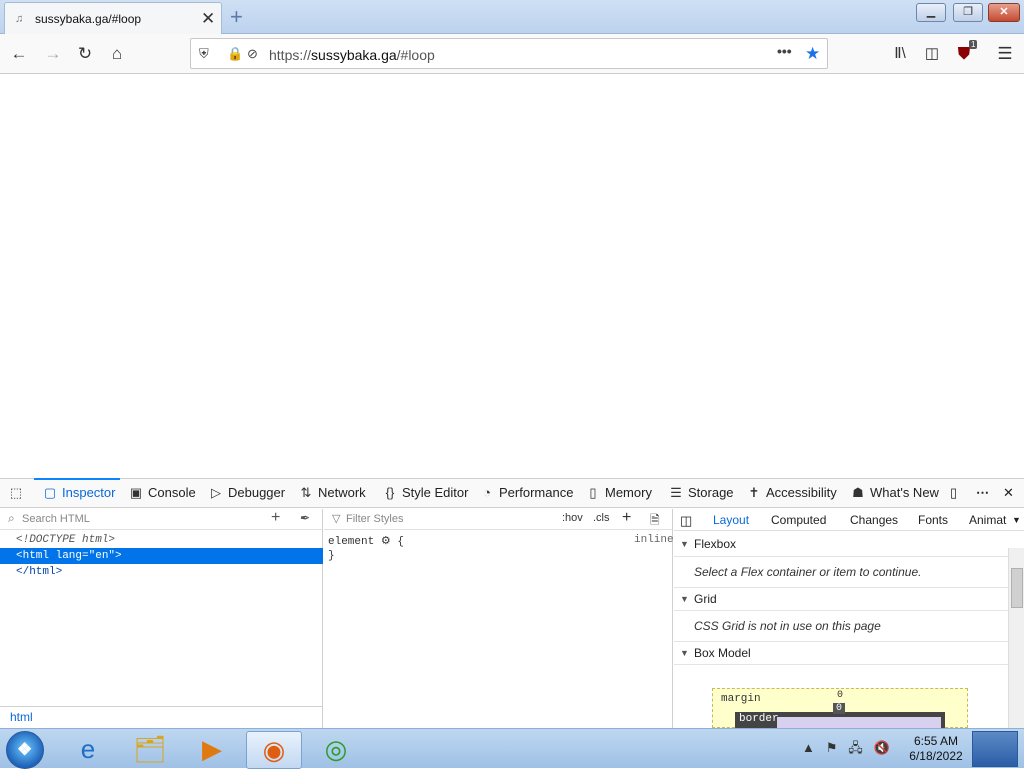 The image size is (1024, 769). I want to click on more-options-icon: ⋯, so click(982, 493).